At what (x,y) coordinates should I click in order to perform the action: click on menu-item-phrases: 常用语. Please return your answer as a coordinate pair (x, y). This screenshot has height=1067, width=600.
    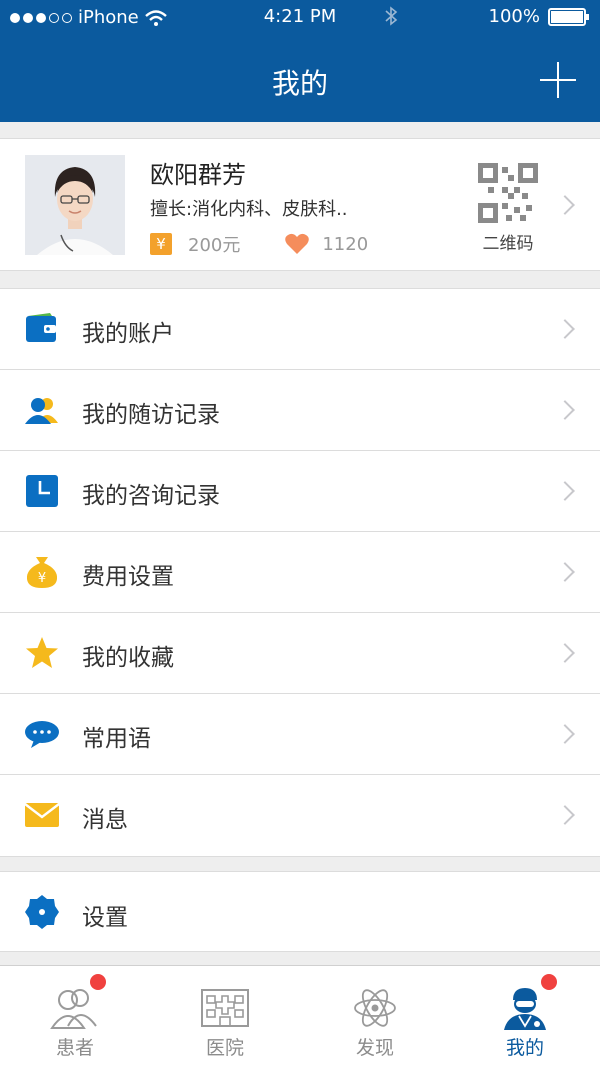
    Looking at the image, I should click on (300, 734).